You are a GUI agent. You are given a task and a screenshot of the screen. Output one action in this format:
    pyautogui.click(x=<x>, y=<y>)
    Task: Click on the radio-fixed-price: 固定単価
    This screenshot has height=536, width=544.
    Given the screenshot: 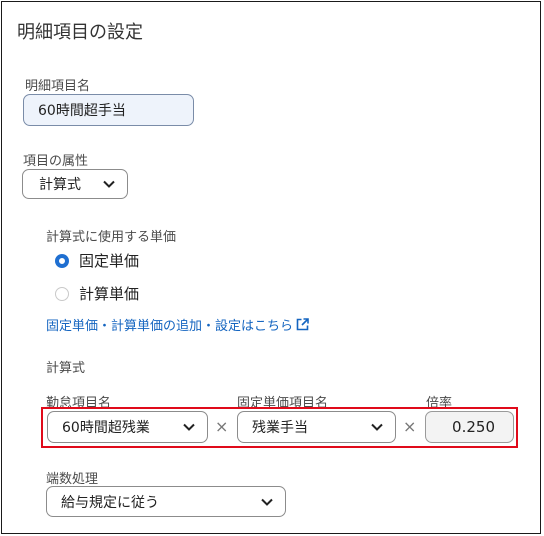 What is the action you would take?
    pyautogui.click(x=97, y=260)
    